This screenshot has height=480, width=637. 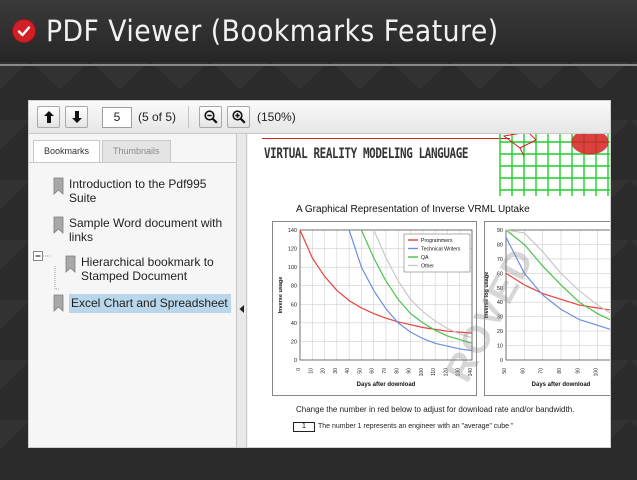 I want to click on banner-divider, so click(x=318, y=65).